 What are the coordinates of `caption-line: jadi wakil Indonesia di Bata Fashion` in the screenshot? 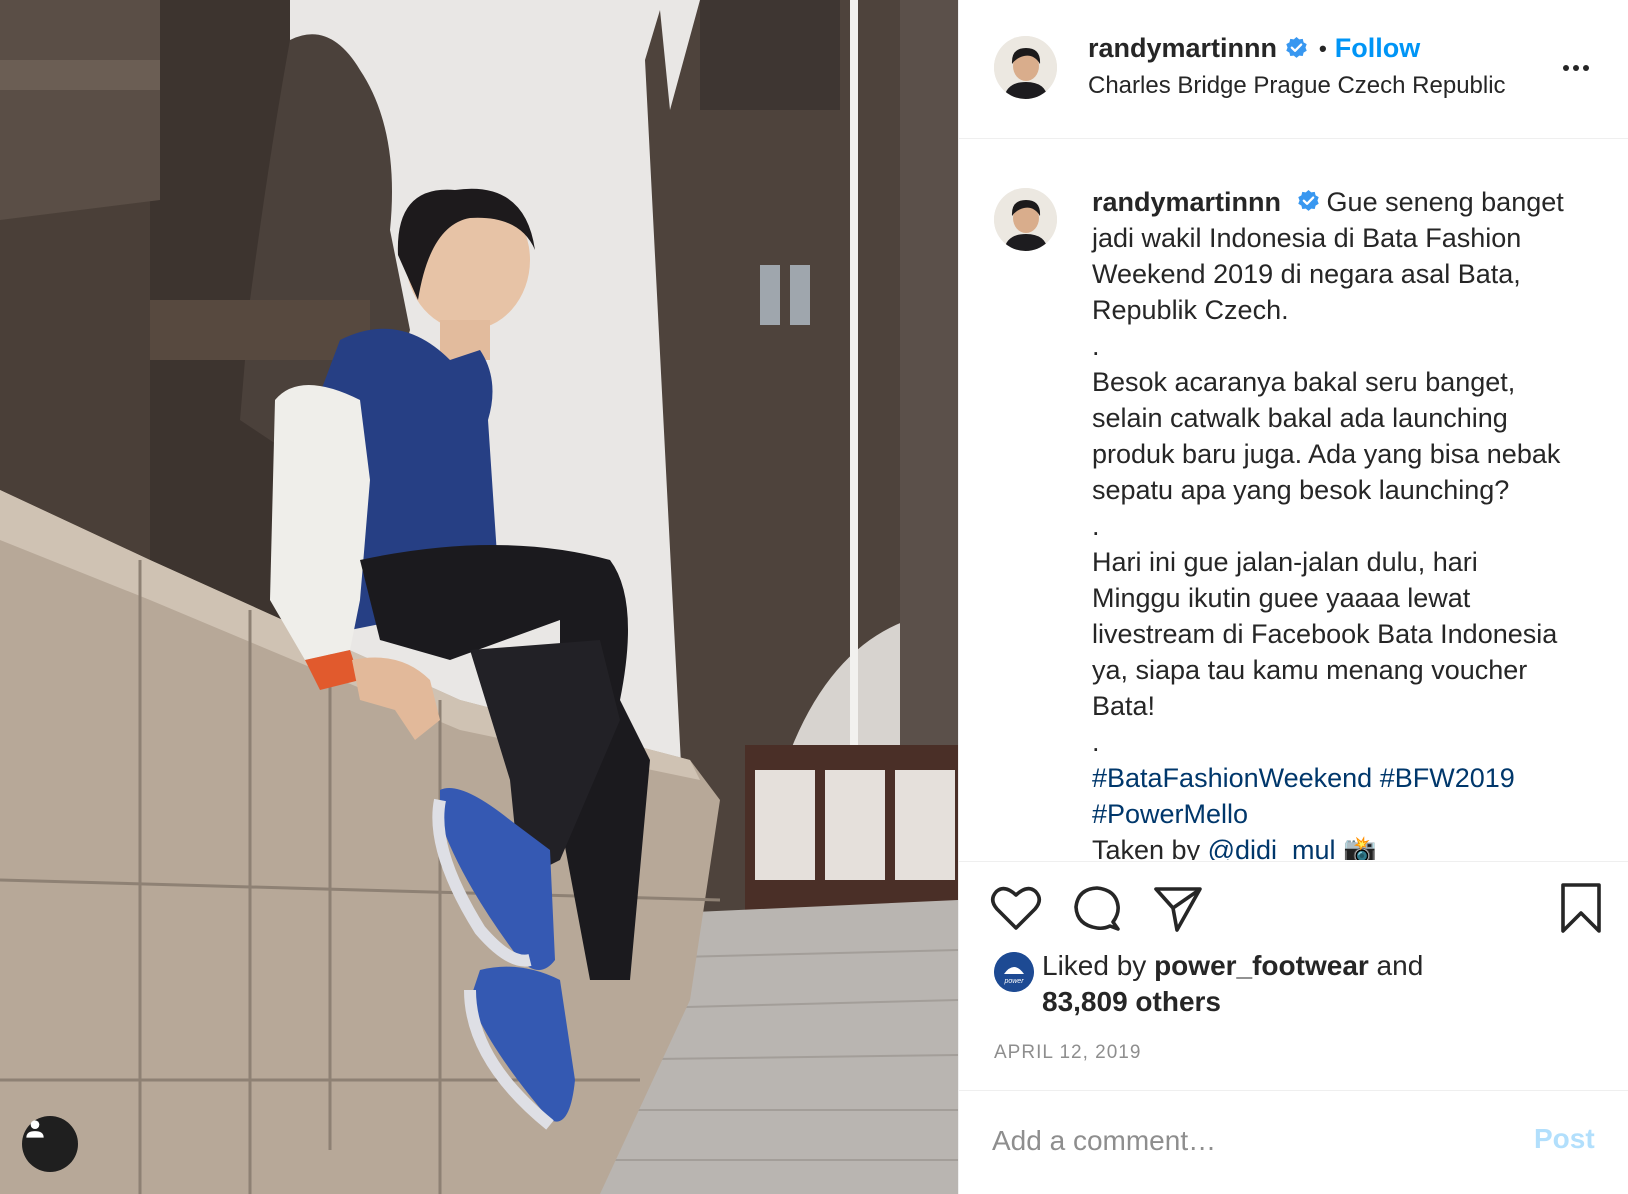 It's located at (1307, 238).